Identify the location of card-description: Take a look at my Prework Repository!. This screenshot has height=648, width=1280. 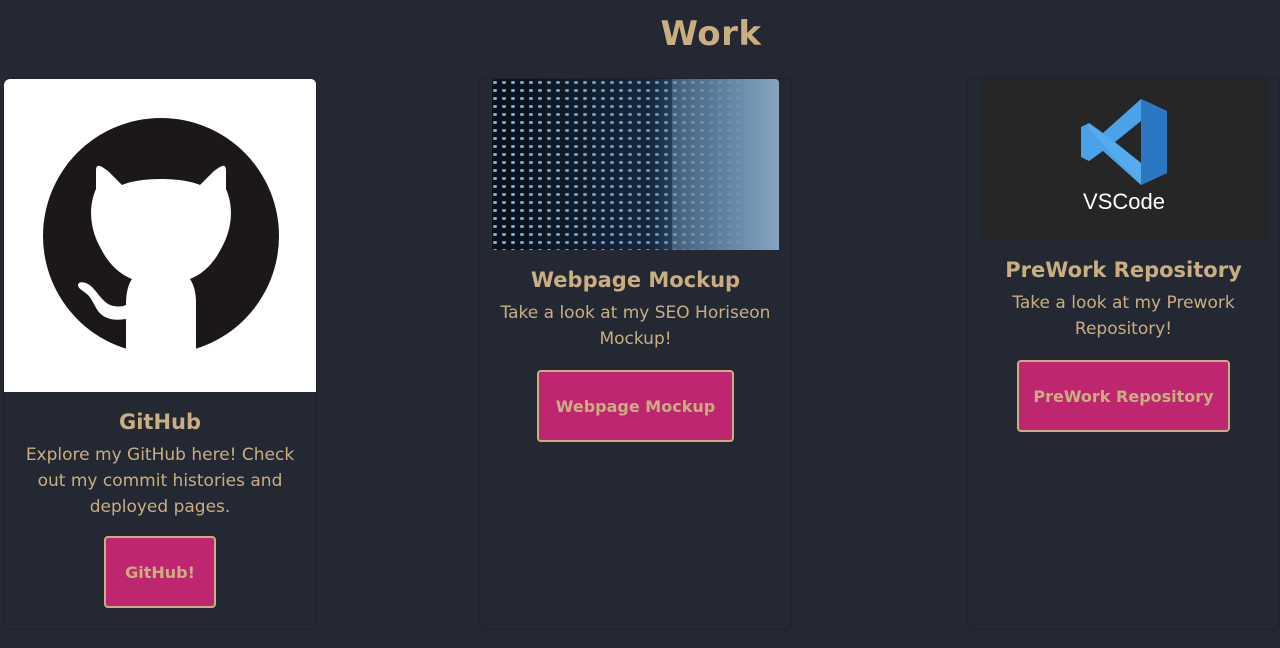
(1123, 316).